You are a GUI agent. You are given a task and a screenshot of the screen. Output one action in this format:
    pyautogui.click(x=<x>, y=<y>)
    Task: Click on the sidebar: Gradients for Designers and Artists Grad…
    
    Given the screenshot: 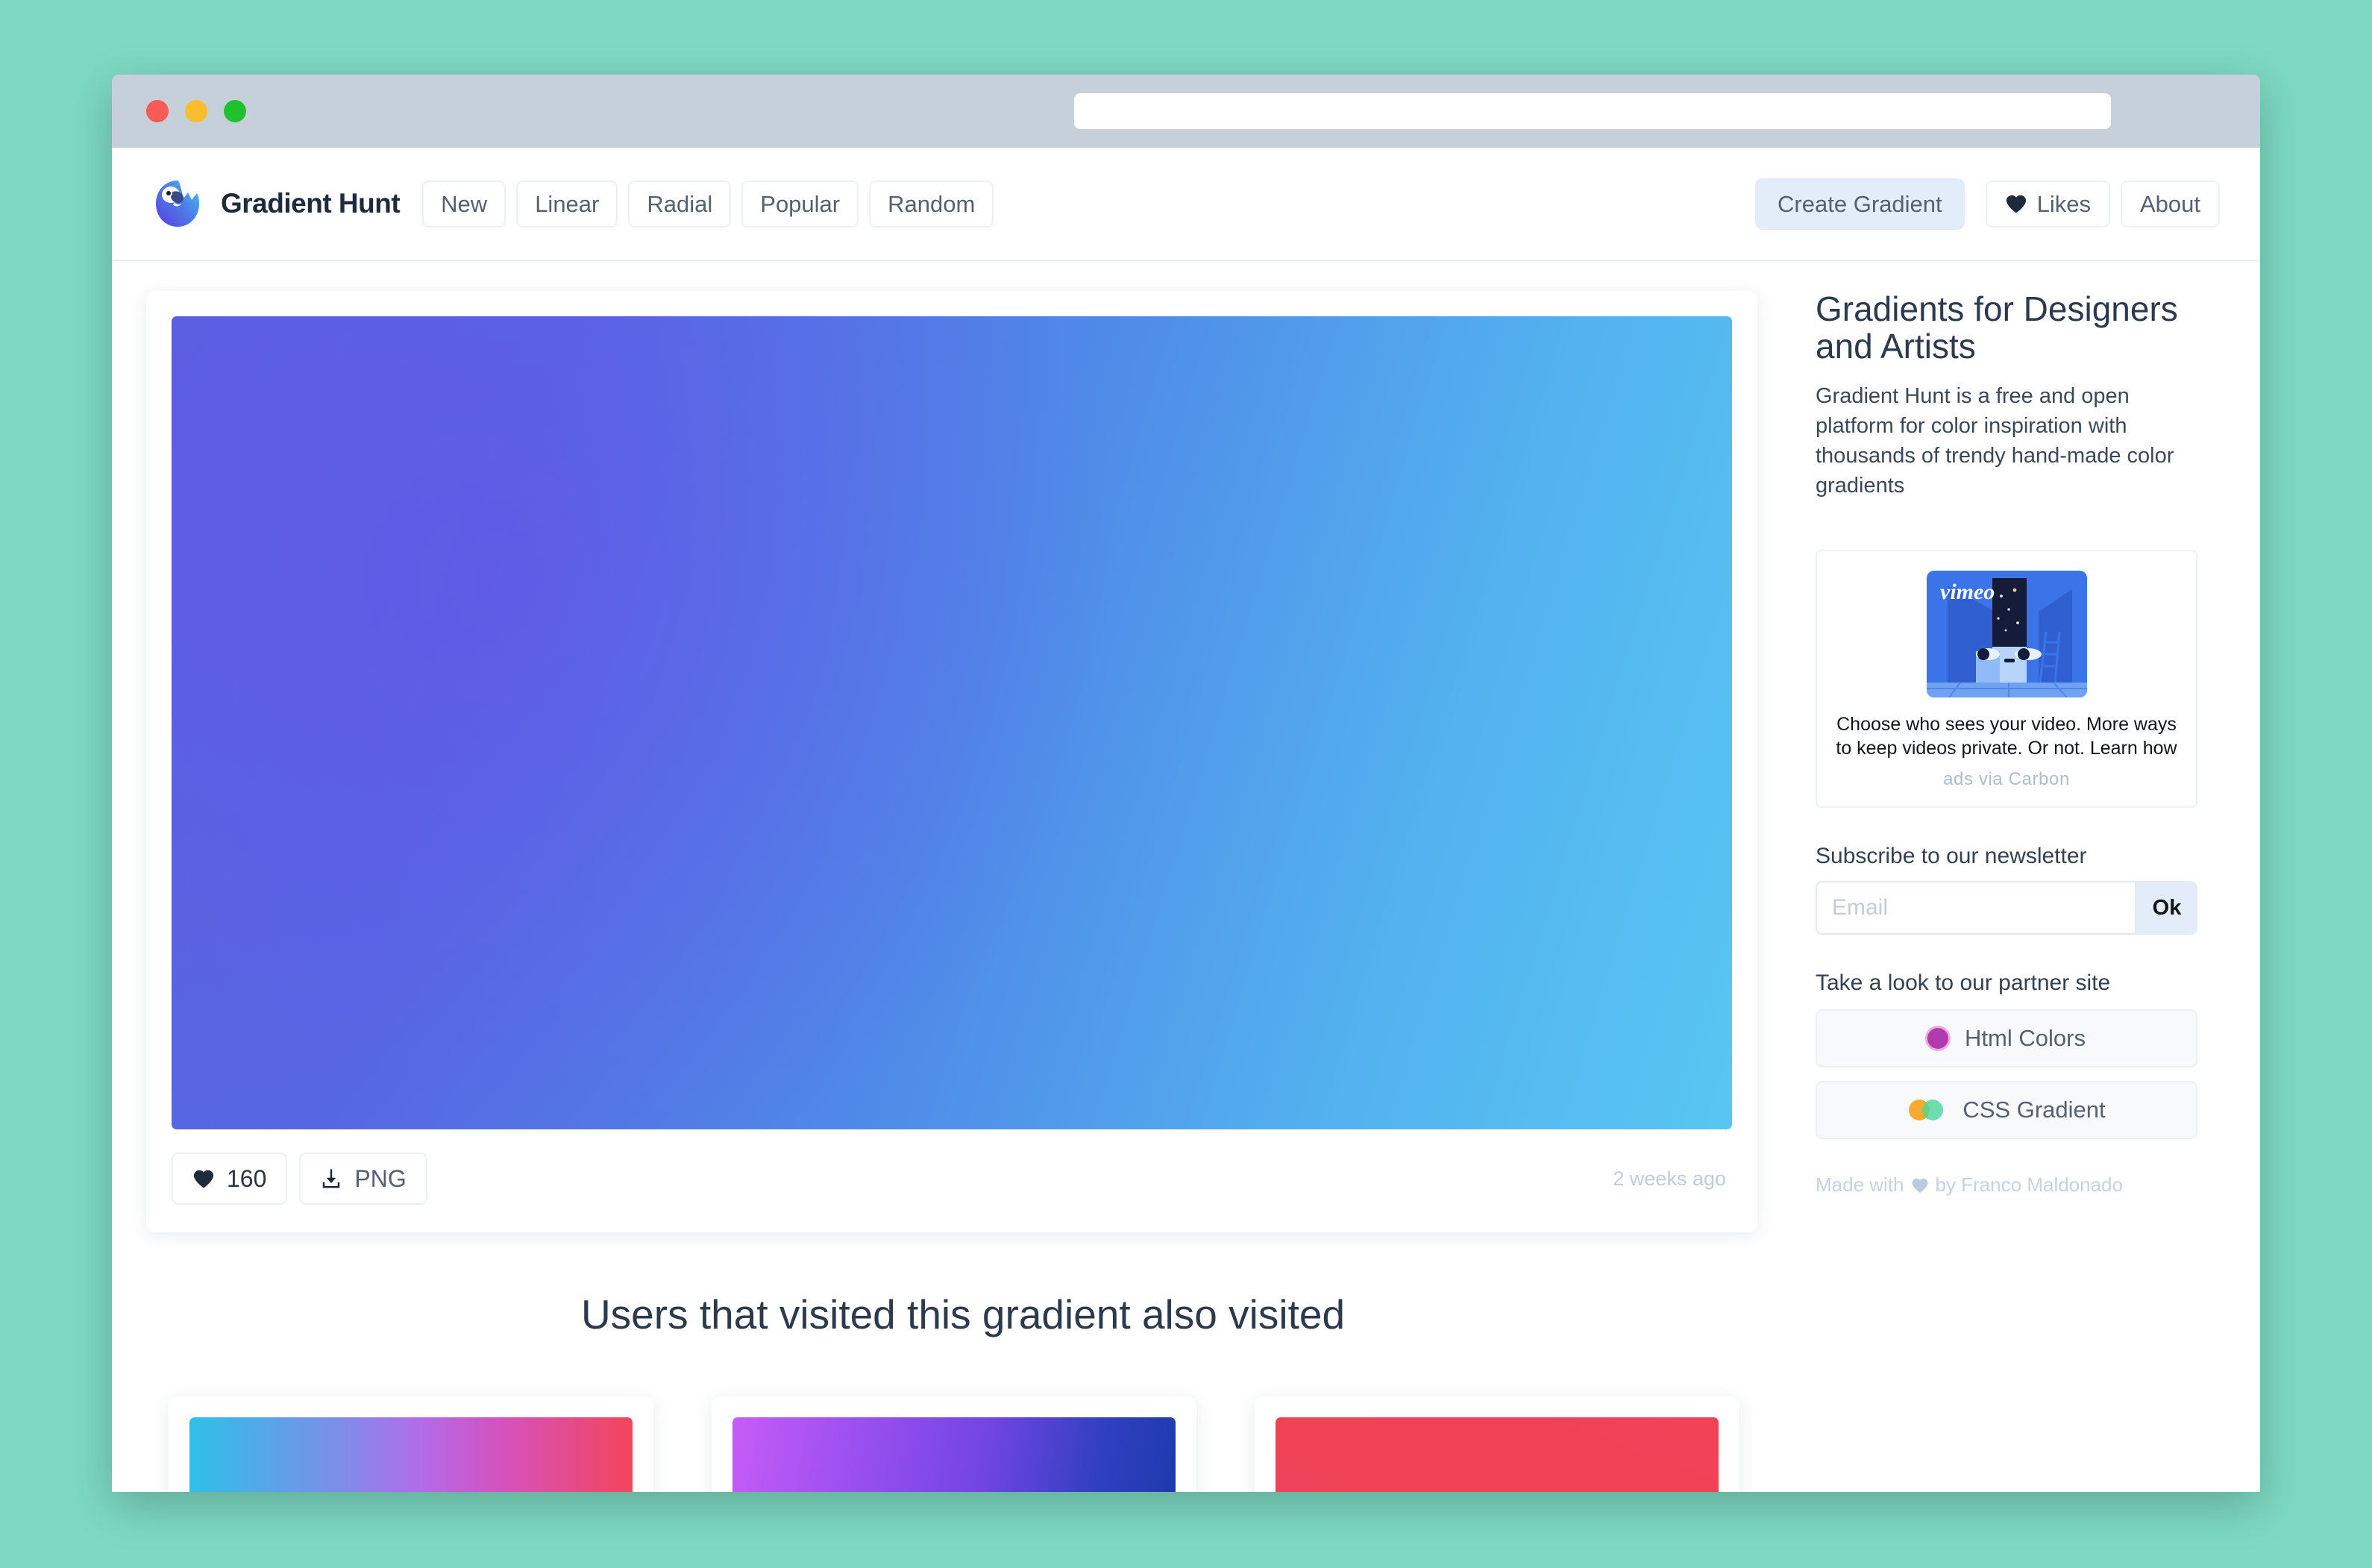 What is the action you would take?
    pyautogui.click(x=1988, y=890)
    